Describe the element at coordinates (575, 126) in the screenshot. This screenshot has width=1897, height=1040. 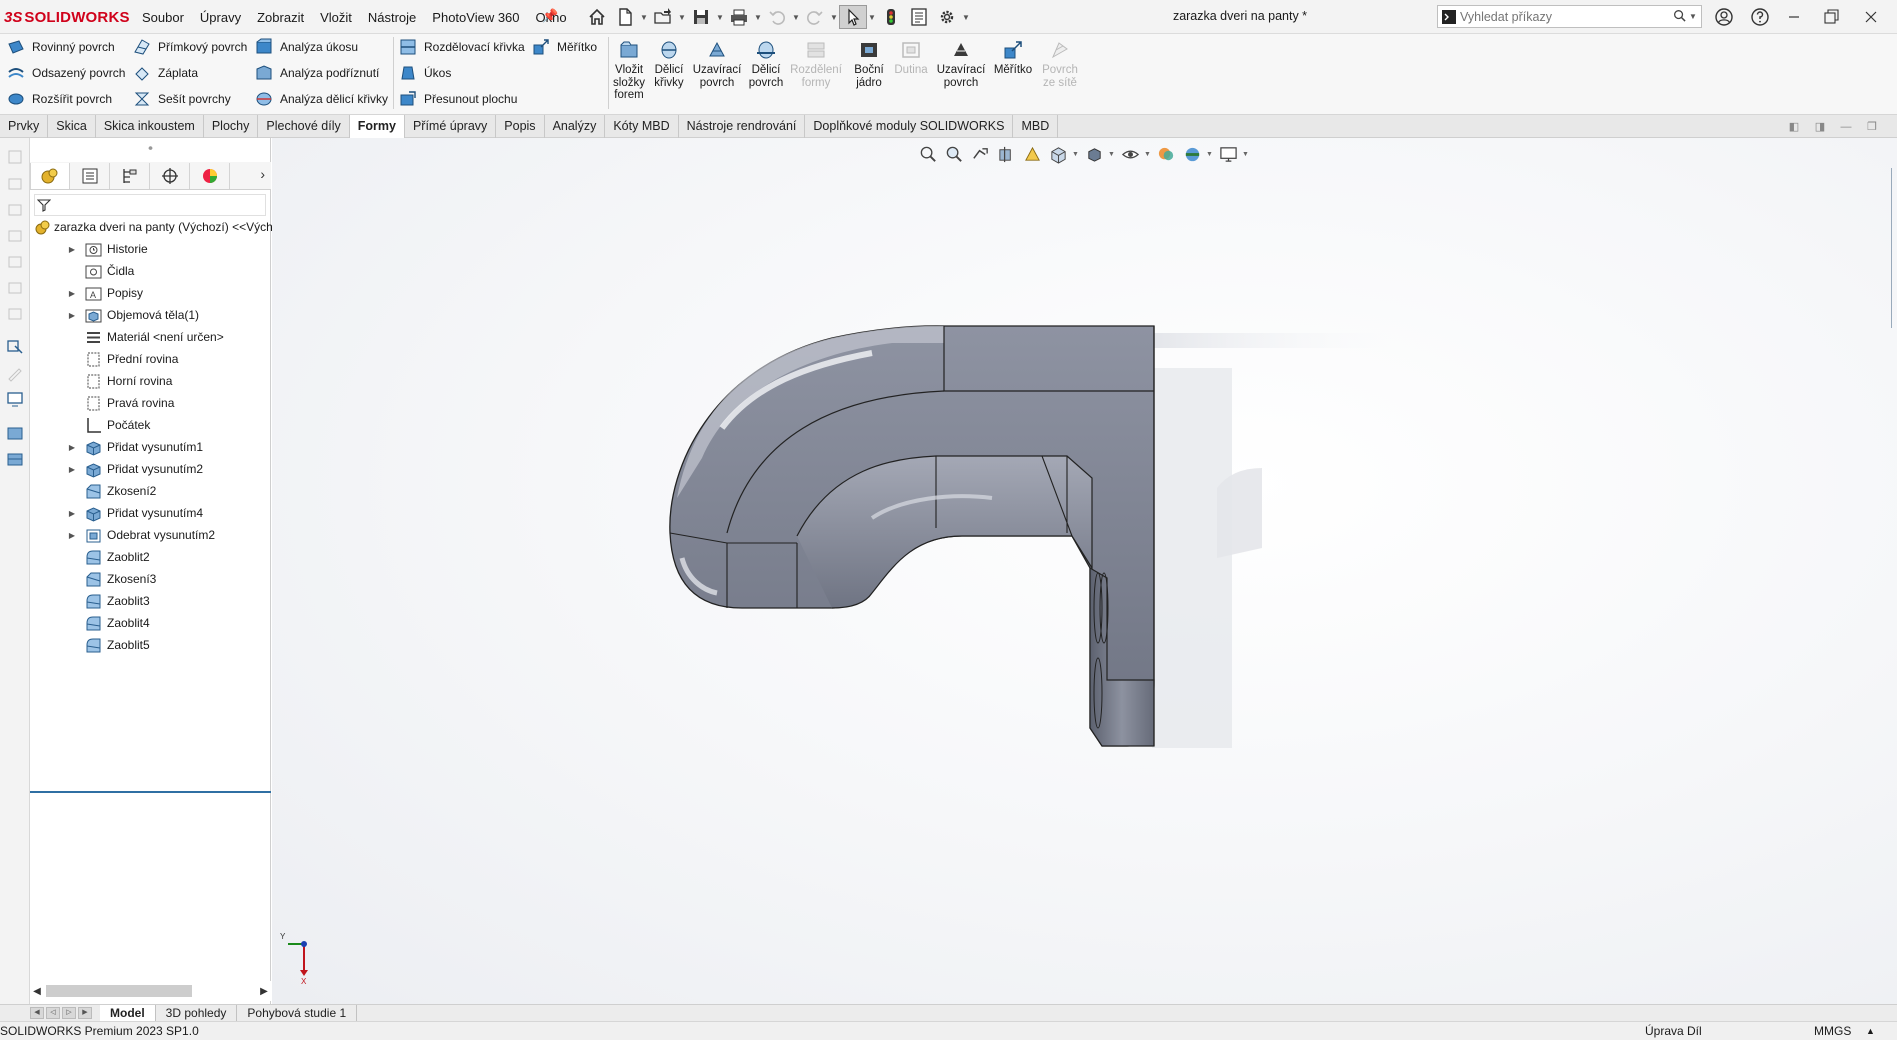
I see `tab-analyzy: Analýzy` at that location.